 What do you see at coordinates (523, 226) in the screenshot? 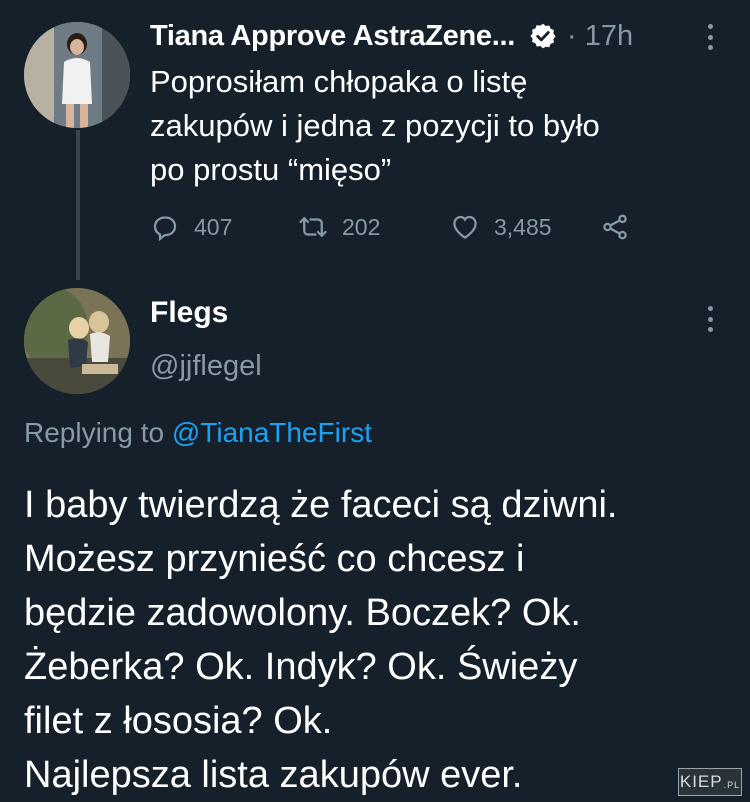
I see `like-count: 3,485` at bounding box center [523, 226].